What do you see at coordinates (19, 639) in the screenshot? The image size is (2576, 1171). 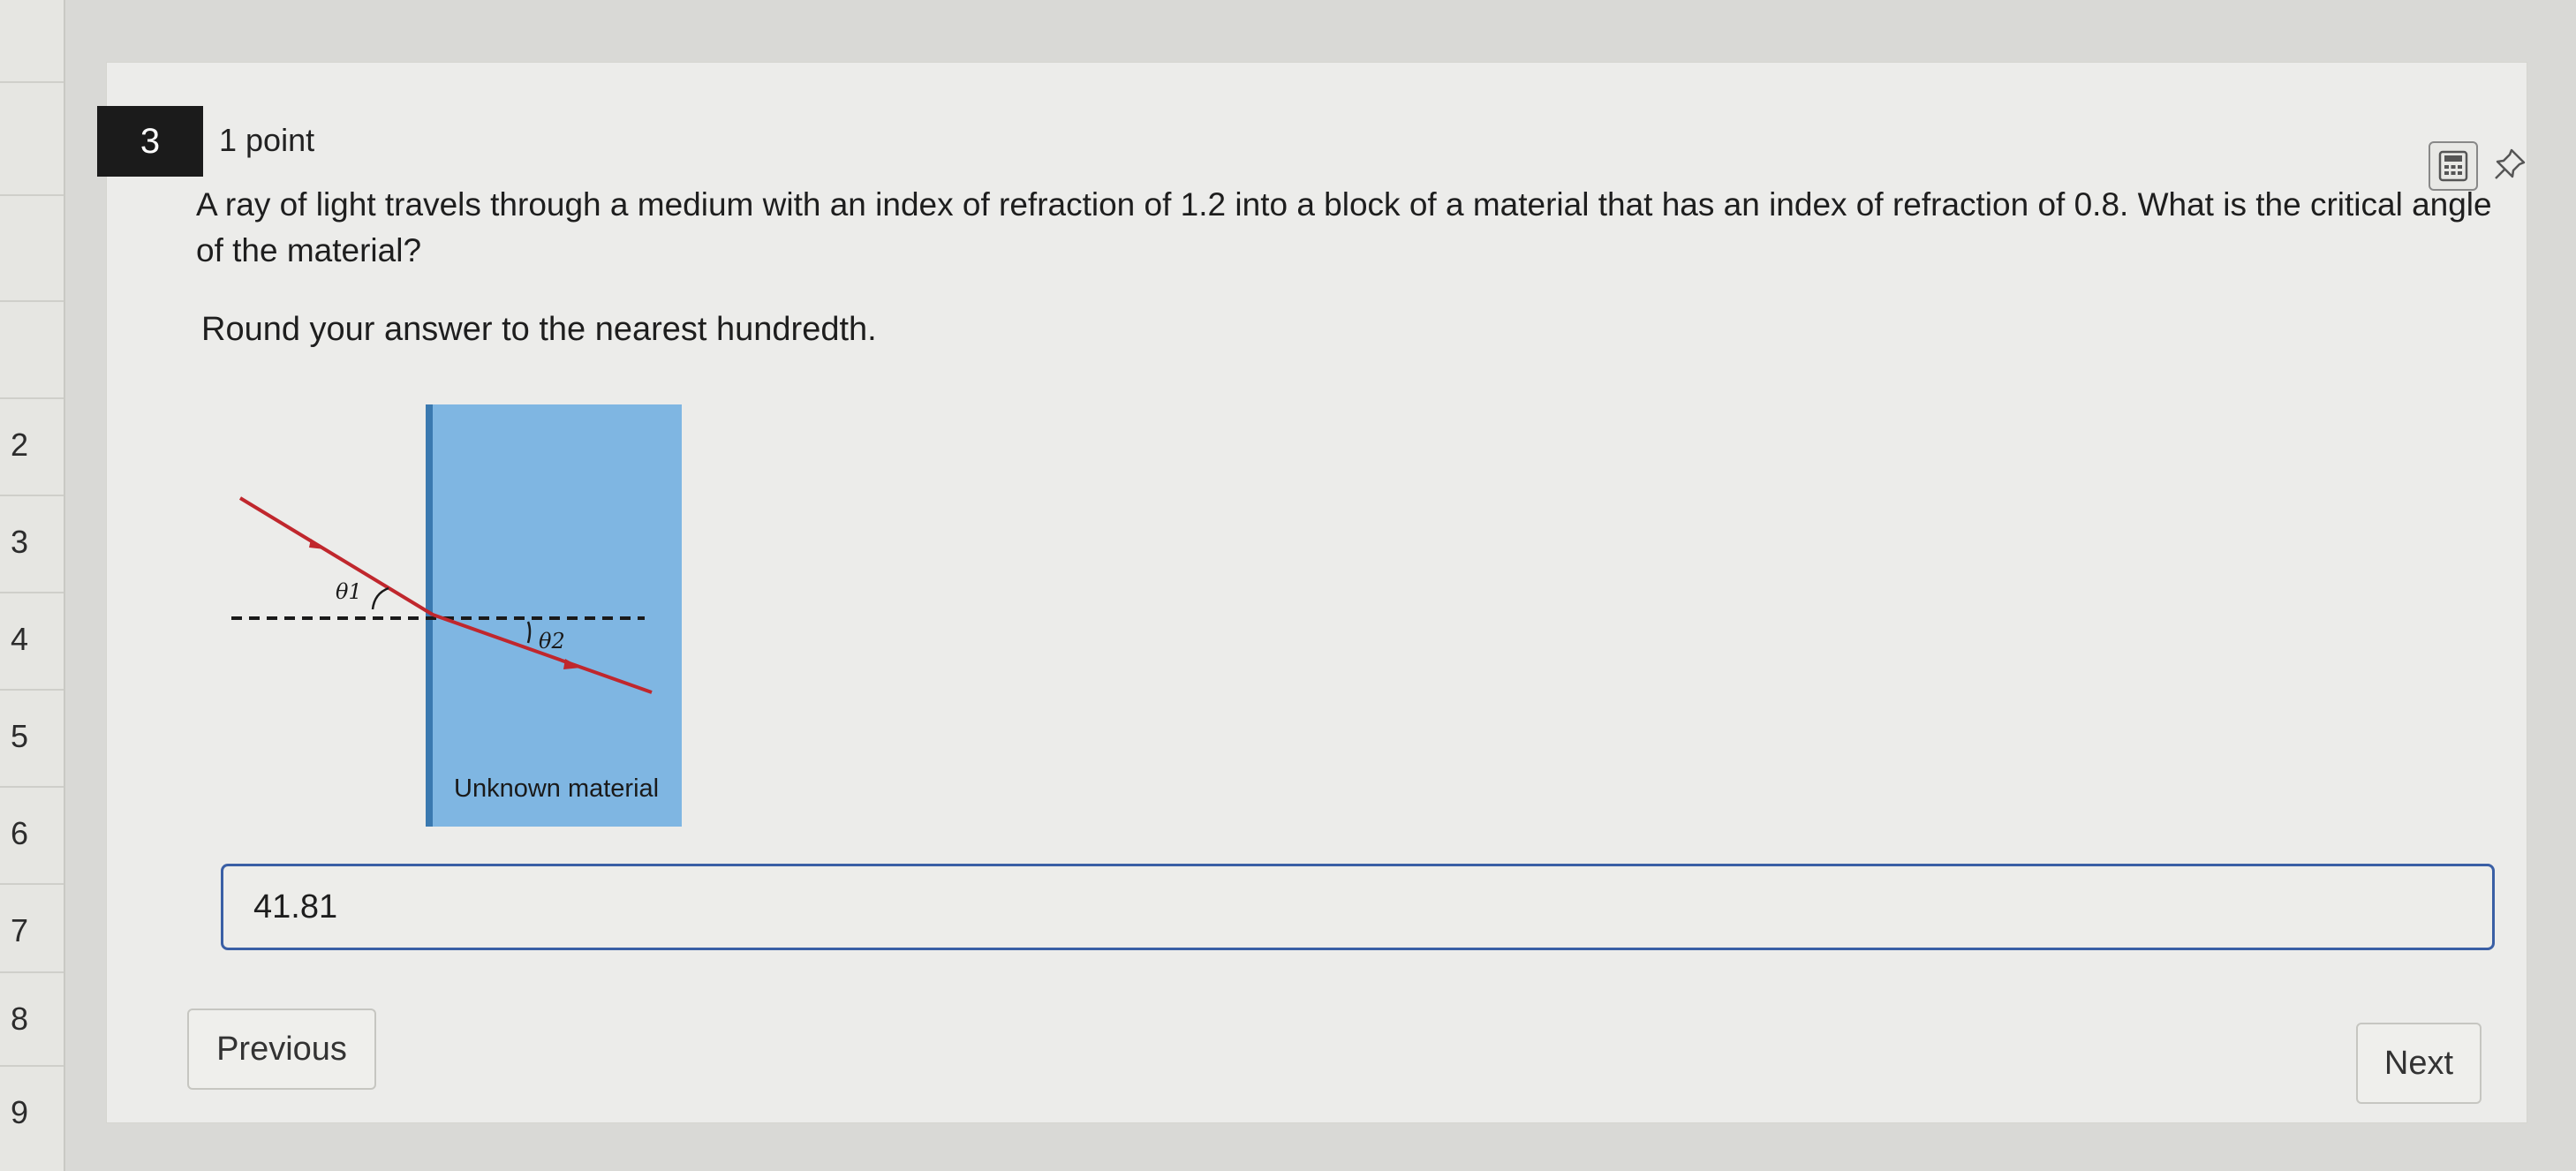 I see `nav-item-label: 4` at bounding box center [19, 639].